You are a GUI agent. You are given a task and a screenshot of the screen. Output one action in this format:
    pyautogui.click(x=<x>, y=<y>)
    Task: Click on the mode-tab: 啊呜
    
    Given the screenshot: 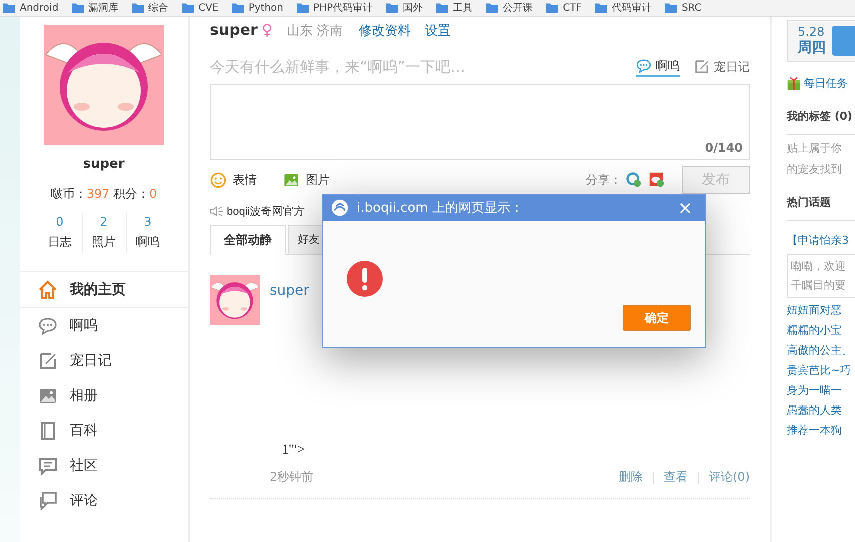 What is the action you would take?
    pyautogui.click(x=658, y=67)
    